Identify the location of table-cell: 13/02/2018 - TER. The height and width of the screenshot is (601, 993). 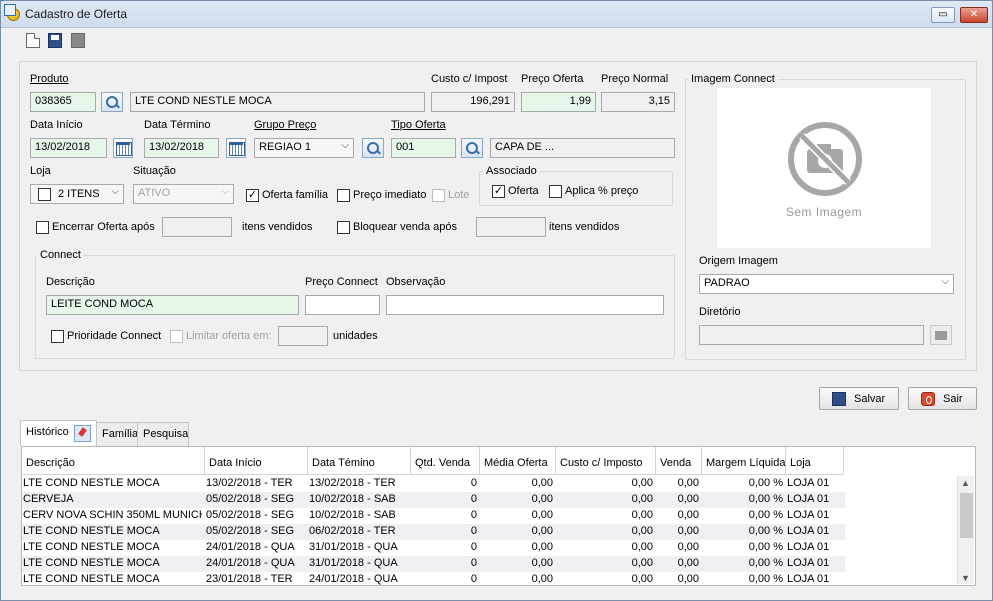
(249, 483).